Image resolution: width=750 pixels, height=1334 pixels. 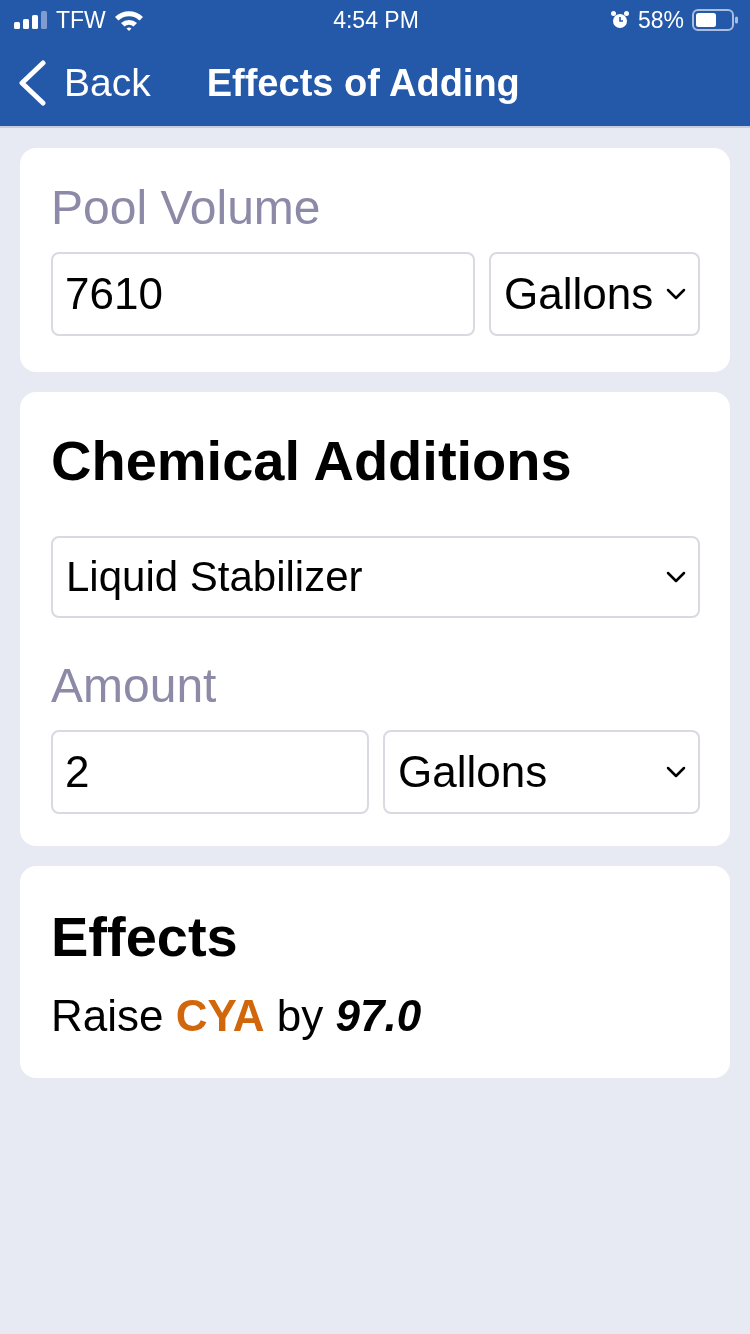 What do you see at coordinates (31, 20) in the screenshot?
I see `signal-icon` at bounding box center [31, 20].